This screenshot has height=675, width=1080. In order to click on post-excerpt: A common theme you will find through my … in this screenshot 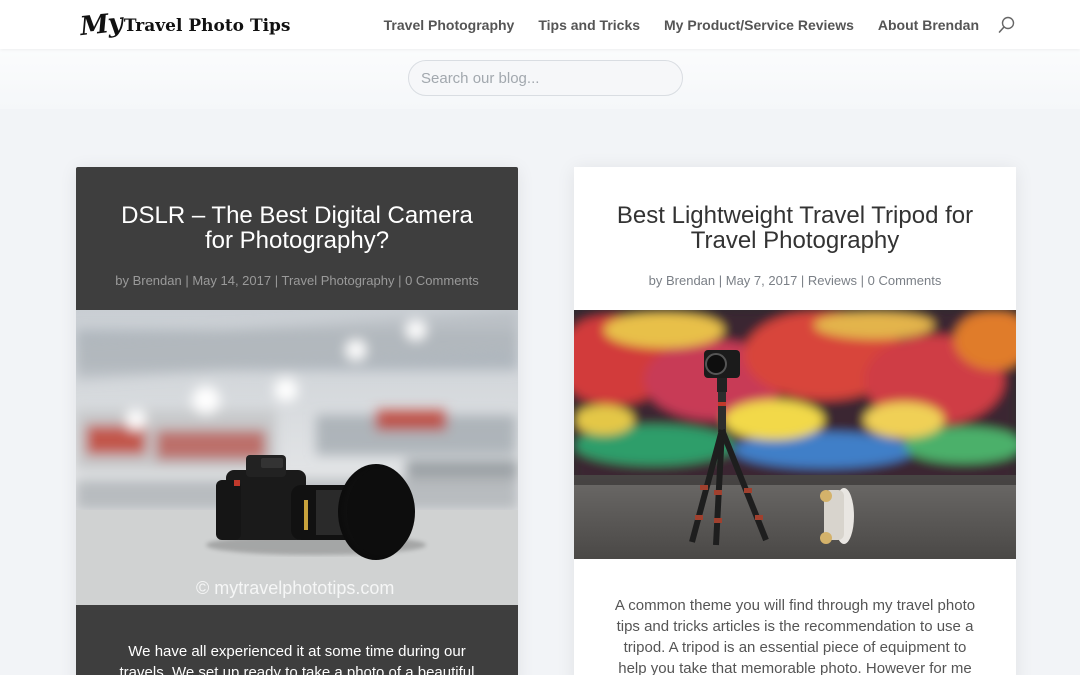, I will do `click(795, 636)`.